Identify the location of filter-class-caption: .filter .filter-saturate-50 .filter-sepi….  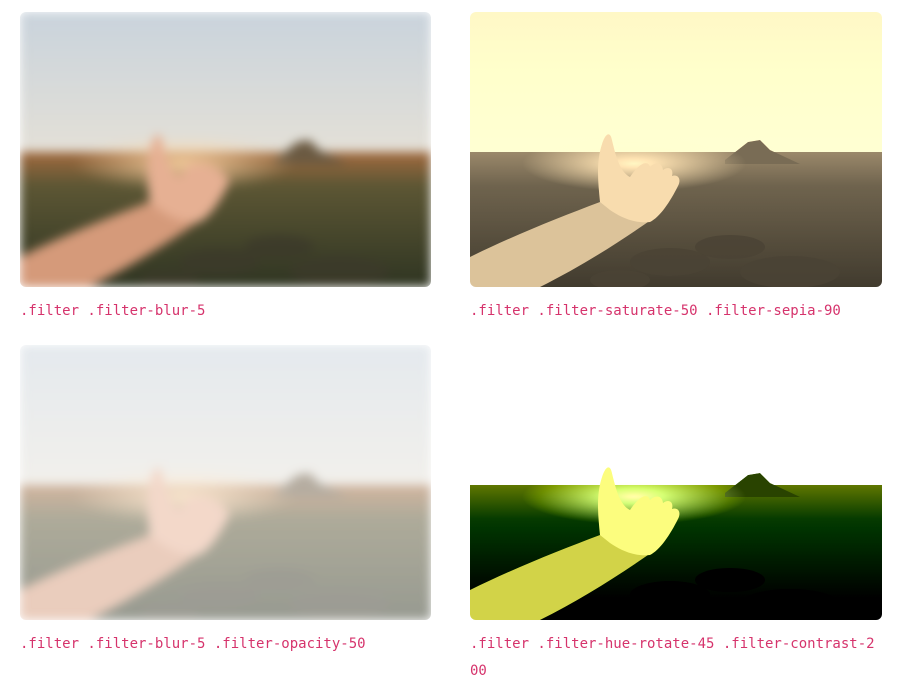
(655, 311).